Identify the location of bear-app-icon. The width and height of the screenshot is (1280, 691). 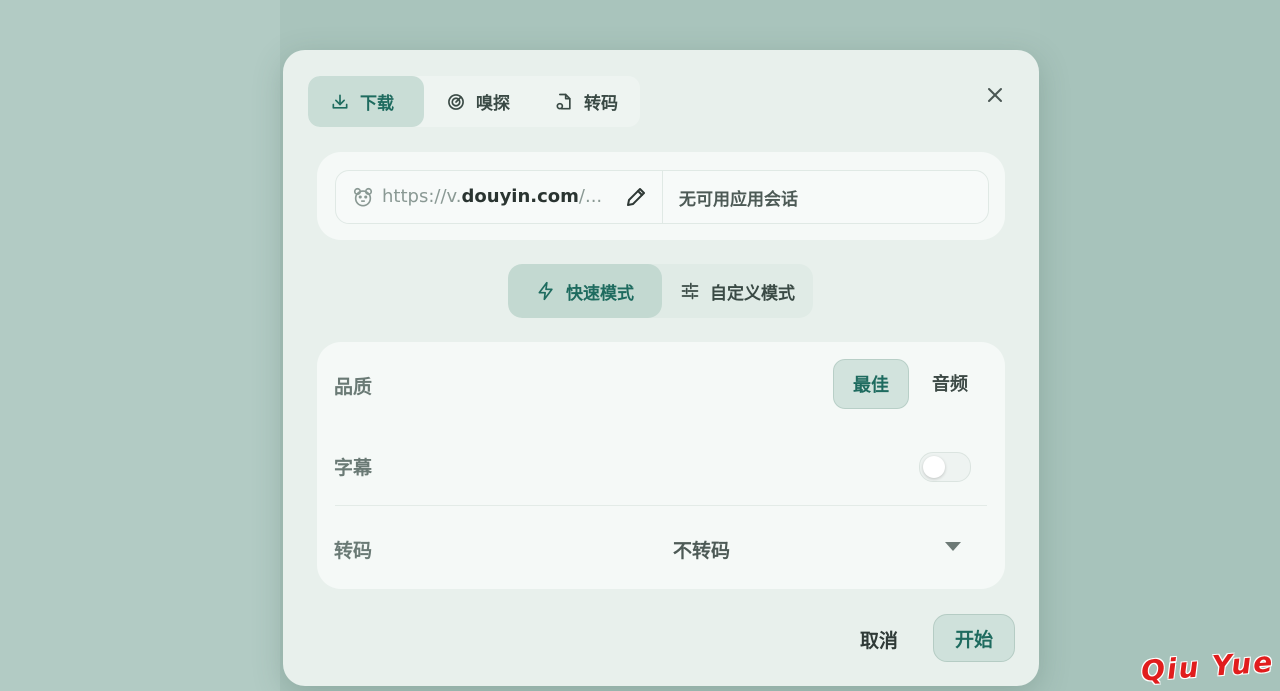
(363, 197).